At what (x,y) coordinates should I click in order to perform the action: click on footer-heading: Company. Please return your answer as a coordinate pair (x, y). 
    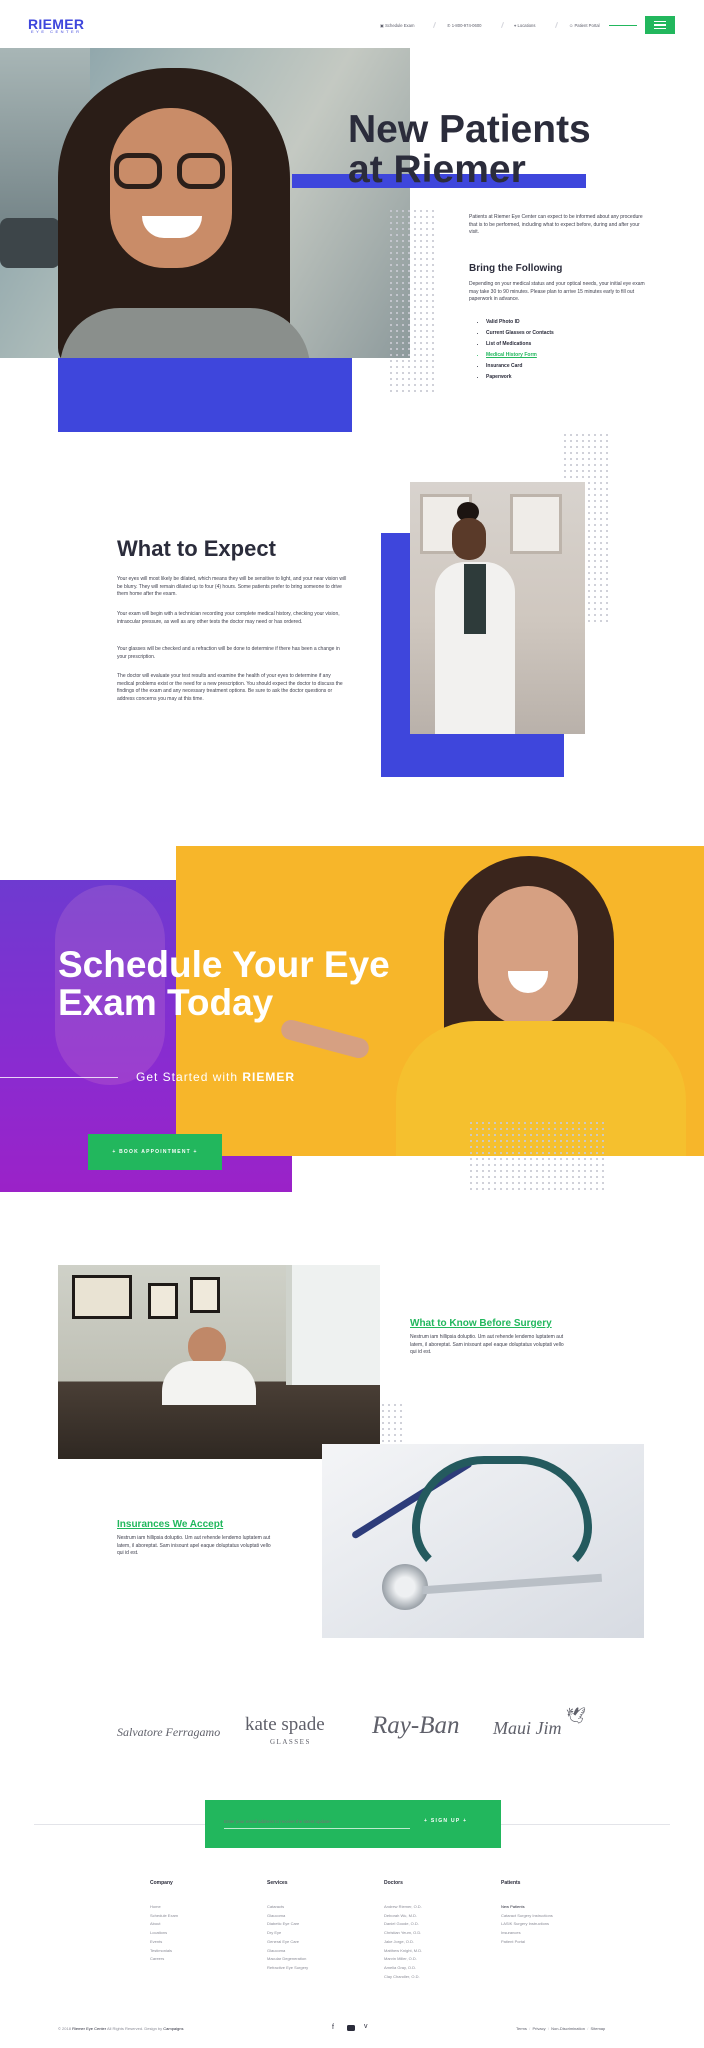
    Looking at the image, I should click on (161, 1883).